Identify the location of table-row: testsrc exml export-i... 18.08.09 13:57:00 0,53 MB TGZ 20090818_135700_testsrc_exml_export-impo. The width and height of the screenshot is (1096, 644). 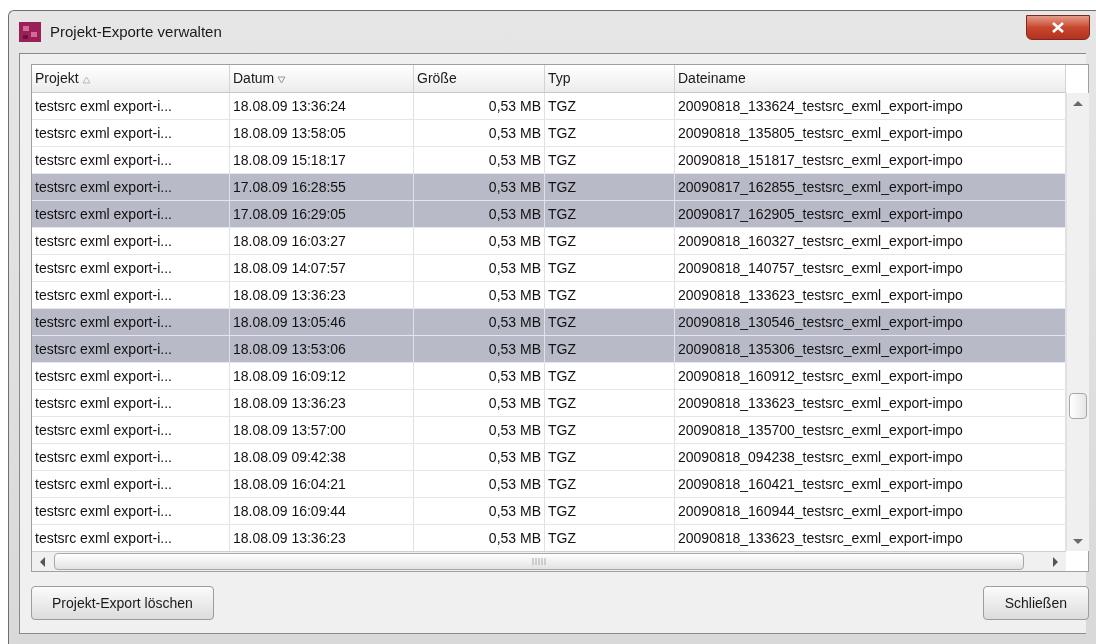
(549, 430).